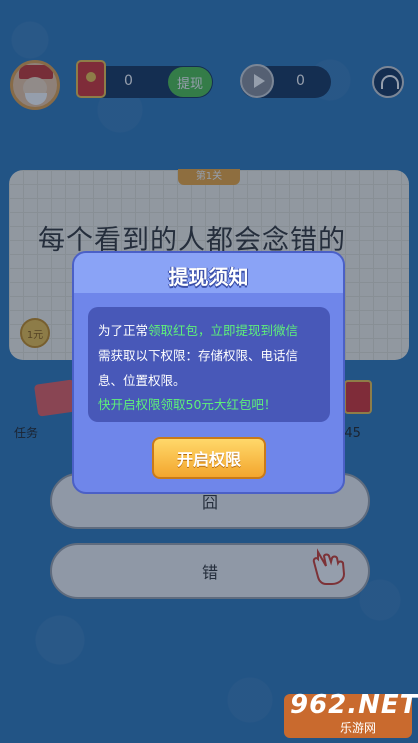 The image size is (418, 743). I want to click on dialog-message-line-3: 息、位置权限。, so click(142, 380).